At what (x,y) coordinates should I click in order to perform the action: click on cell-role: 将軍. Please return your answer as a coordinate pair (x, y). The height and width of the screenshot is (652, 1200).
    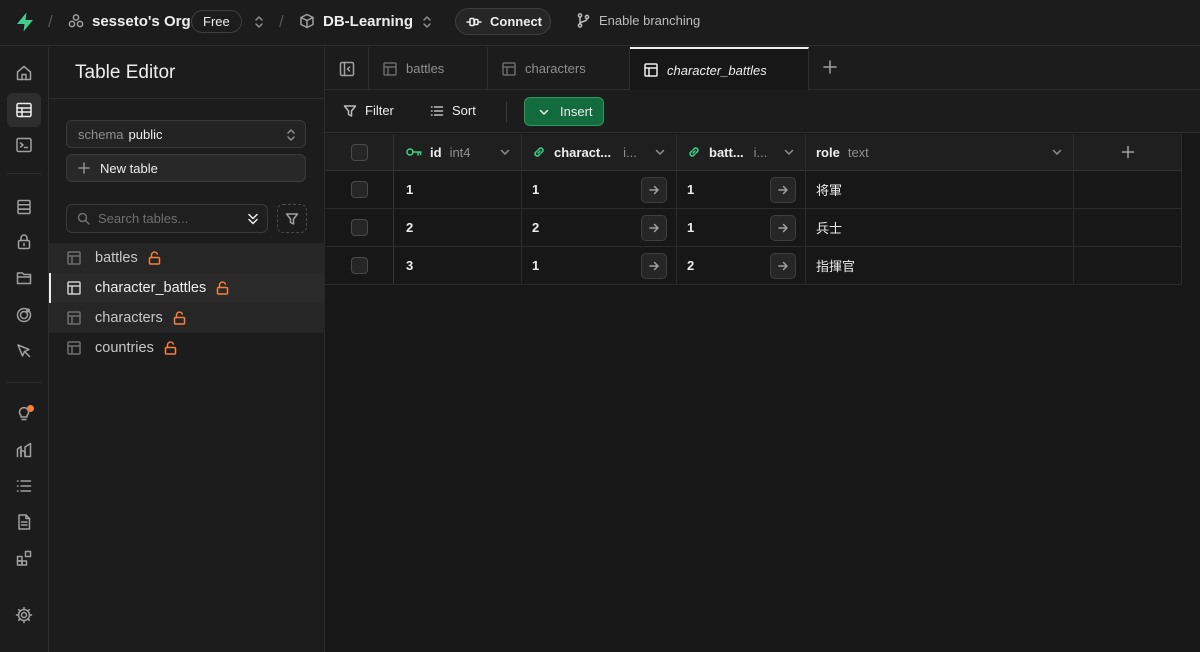
    Looking at the image, I should click on (940, 189).